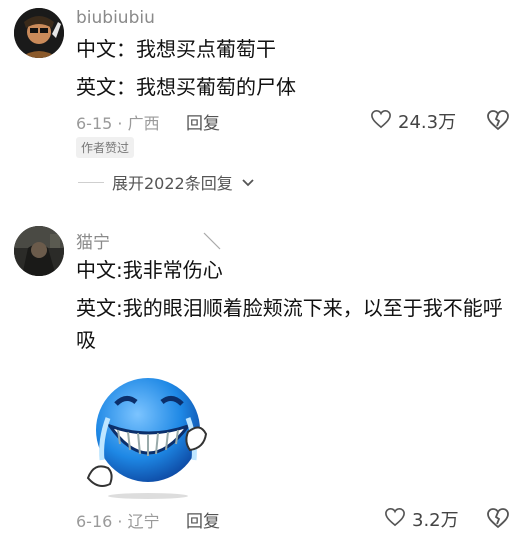 Image resolution: width=521 pixels, height=533 pixels. What do you see at coordinates (186, 87) in the screenshot?
I see `comment-text-line: 英文：我想买葡萄的尸体` at bounding box center [186, 87].